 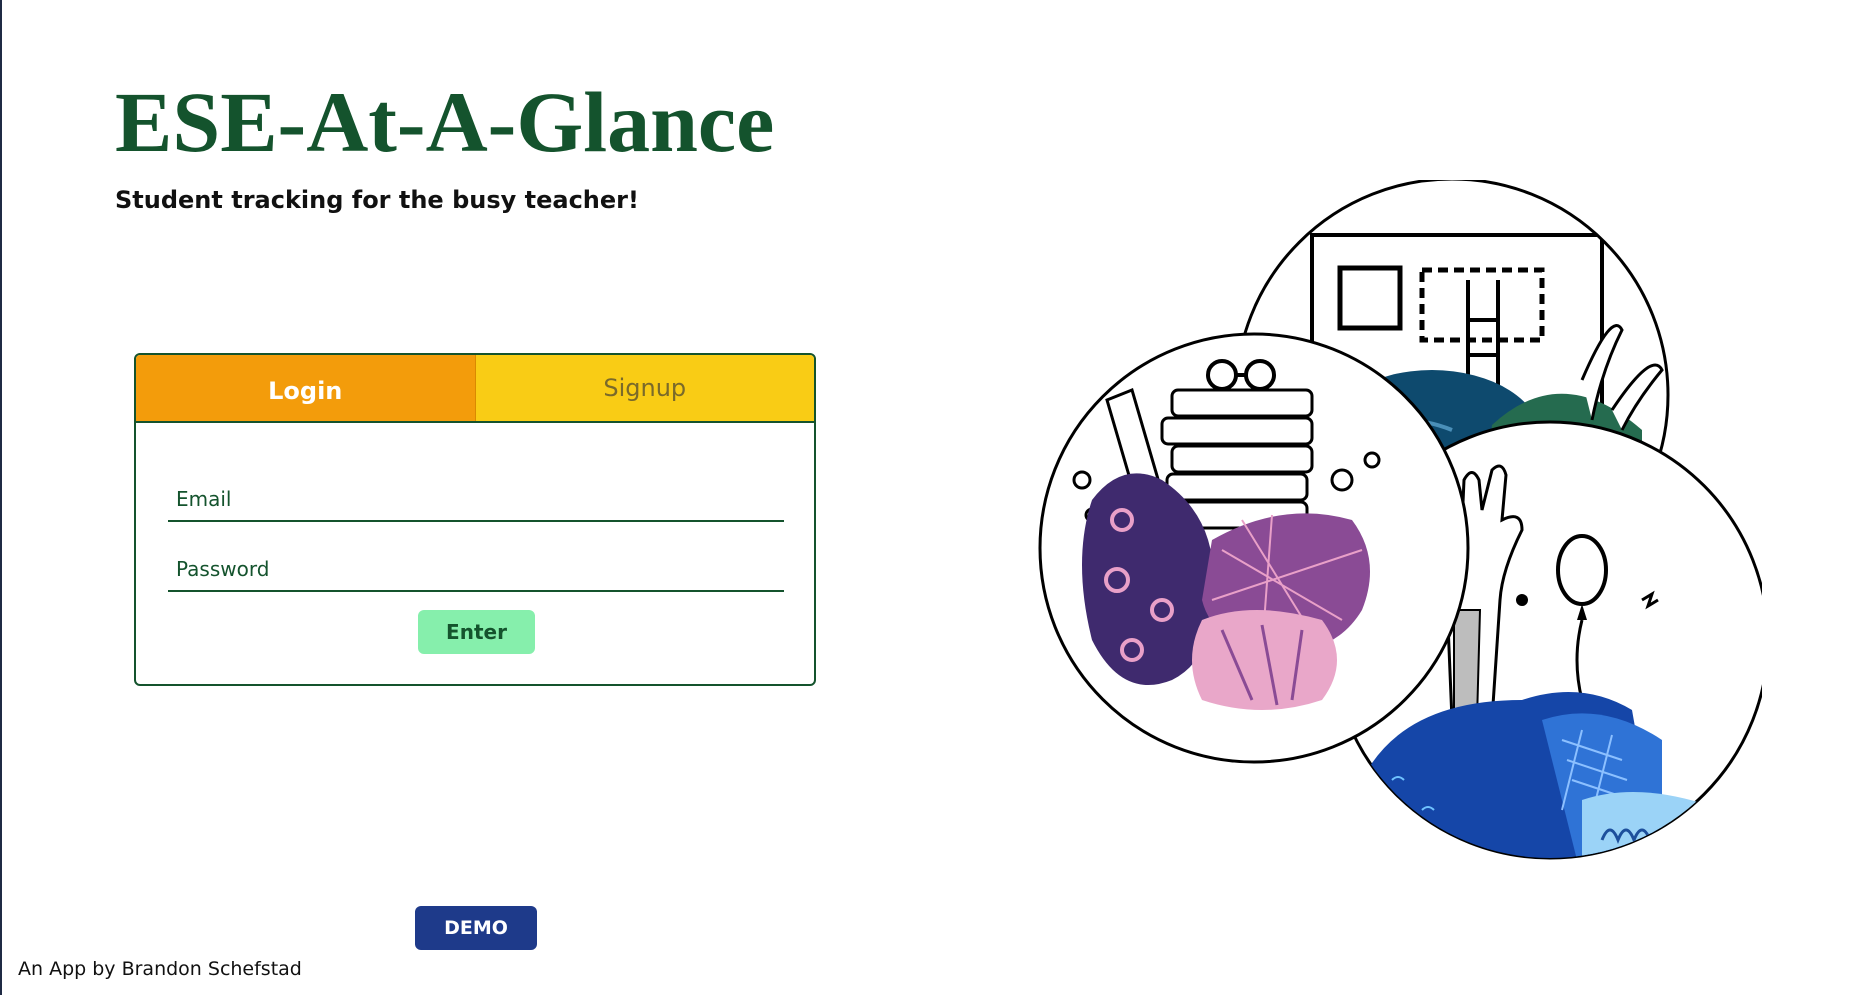 I want to click on app-title: ESE-At-A-Glance, so click(x=445, y=122).